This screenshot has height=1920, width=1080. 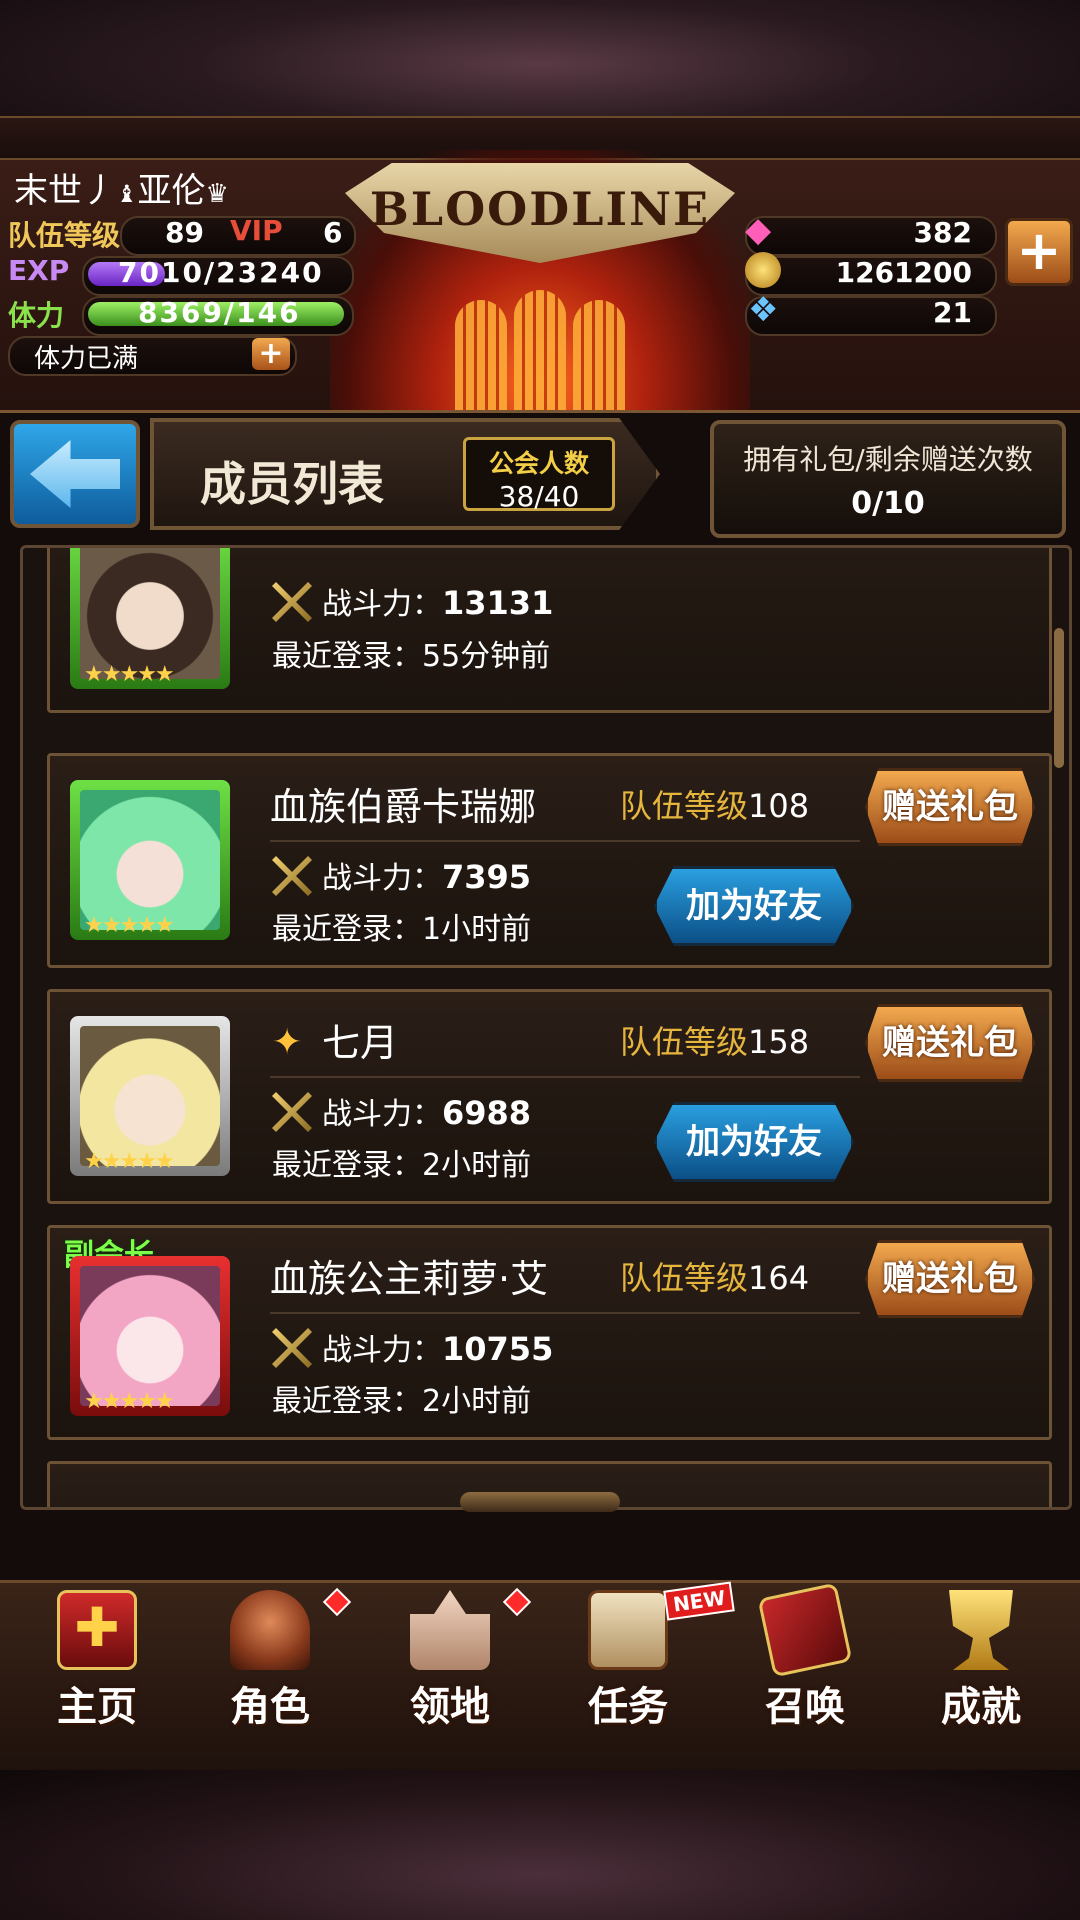 What do you see at coordinates (184, 232) in the screenshot?
I see `team-level-value: 89` at bounding box center [184, 232].